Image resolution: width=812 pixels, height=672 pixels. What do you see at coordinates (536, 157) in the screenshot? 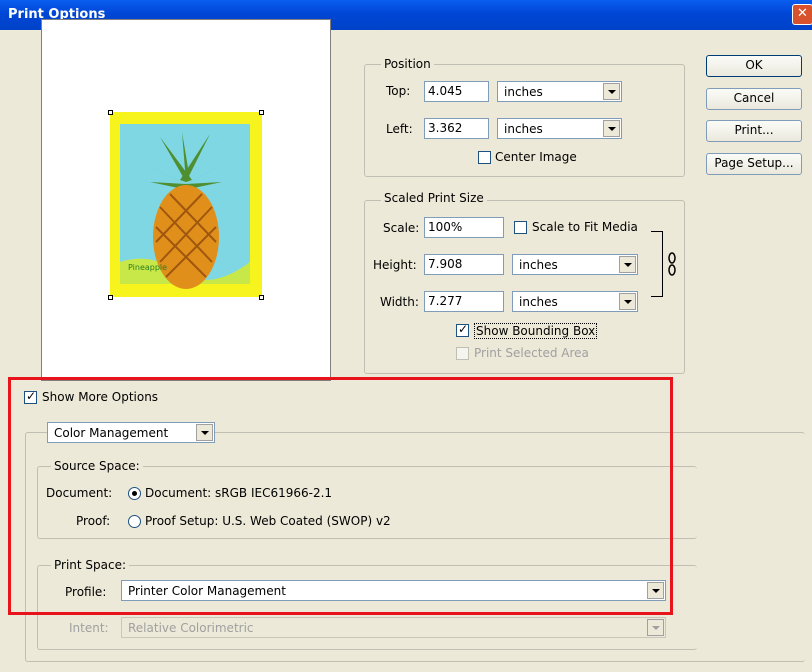
I see `center-image-label: Center Image` at bounding box center [536, 157].